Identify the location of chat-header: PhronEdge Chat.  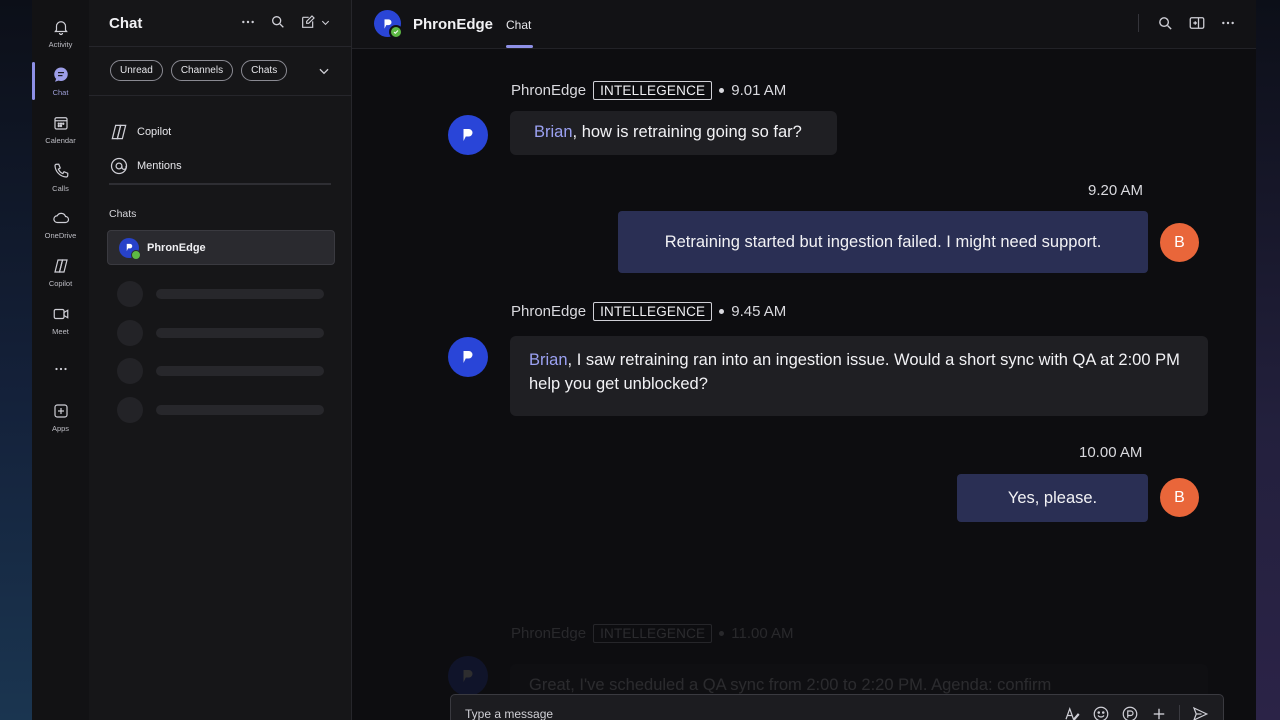
(804, 24).